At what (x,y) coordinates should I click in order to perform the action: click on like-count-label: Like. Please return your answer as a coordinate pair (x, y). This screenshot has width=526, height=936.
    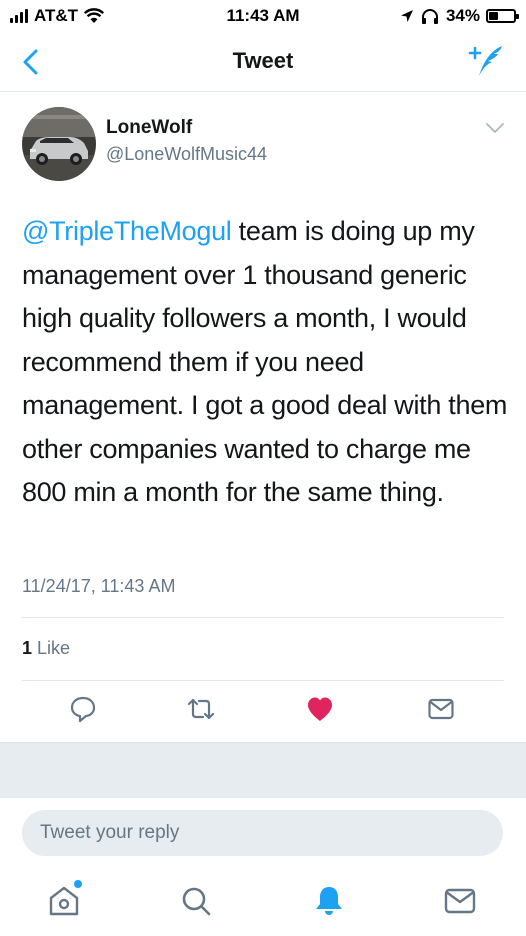
    Looking at the image, I should click on (51, 648).